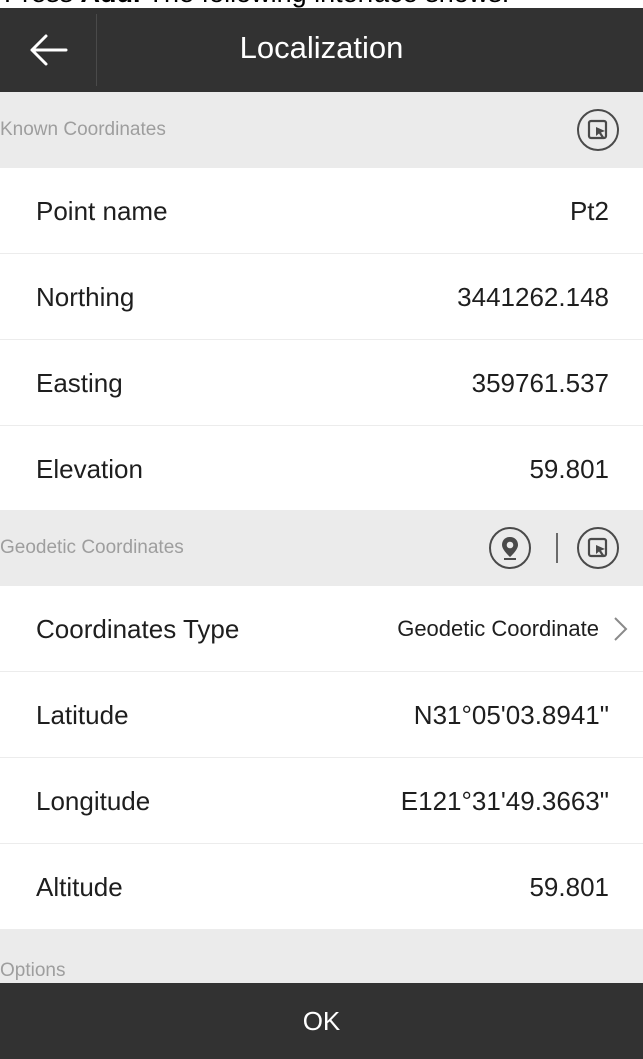 This screenshot has height=1059, width=643. Describe the element at coordinates (321, 469) in the screenshot. I see `row-elevation: Elevation 59.801` at that location.